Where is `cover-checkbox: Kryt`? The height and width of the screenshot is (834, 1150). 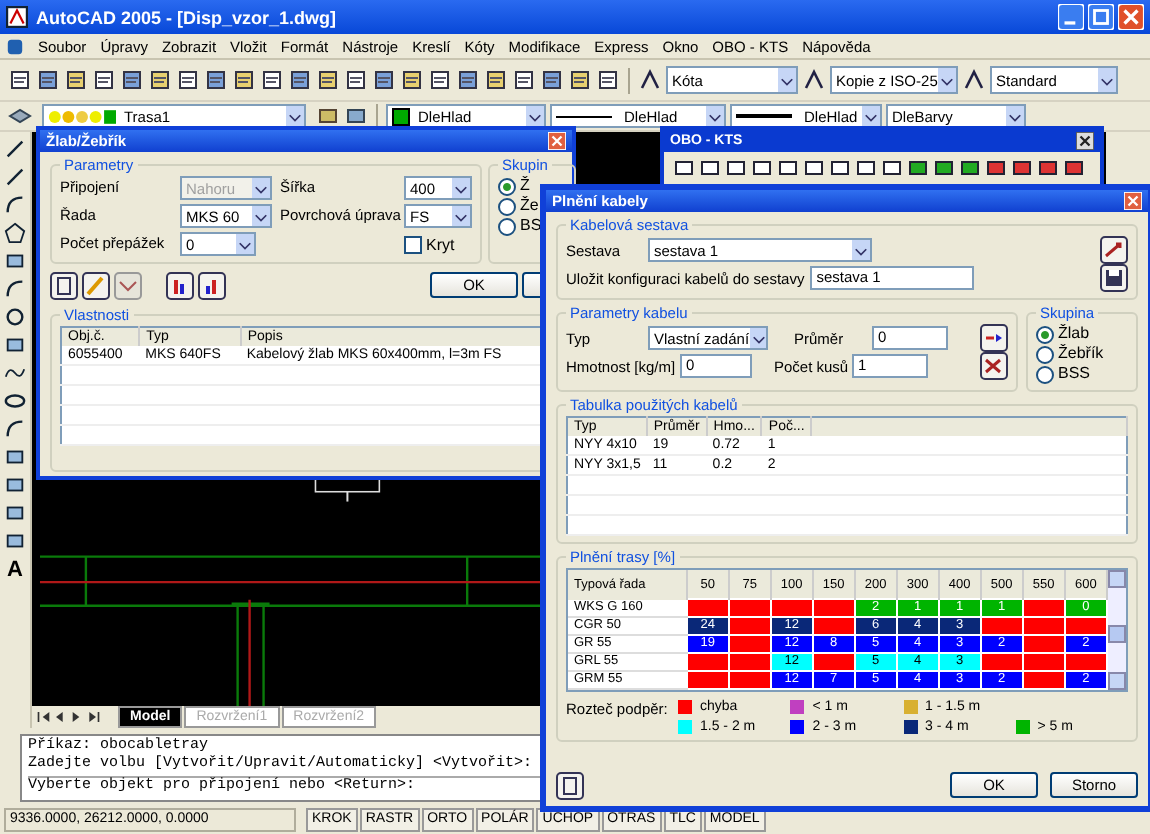 cover-checkbox: Kryt is located at coordinates (438, 244).